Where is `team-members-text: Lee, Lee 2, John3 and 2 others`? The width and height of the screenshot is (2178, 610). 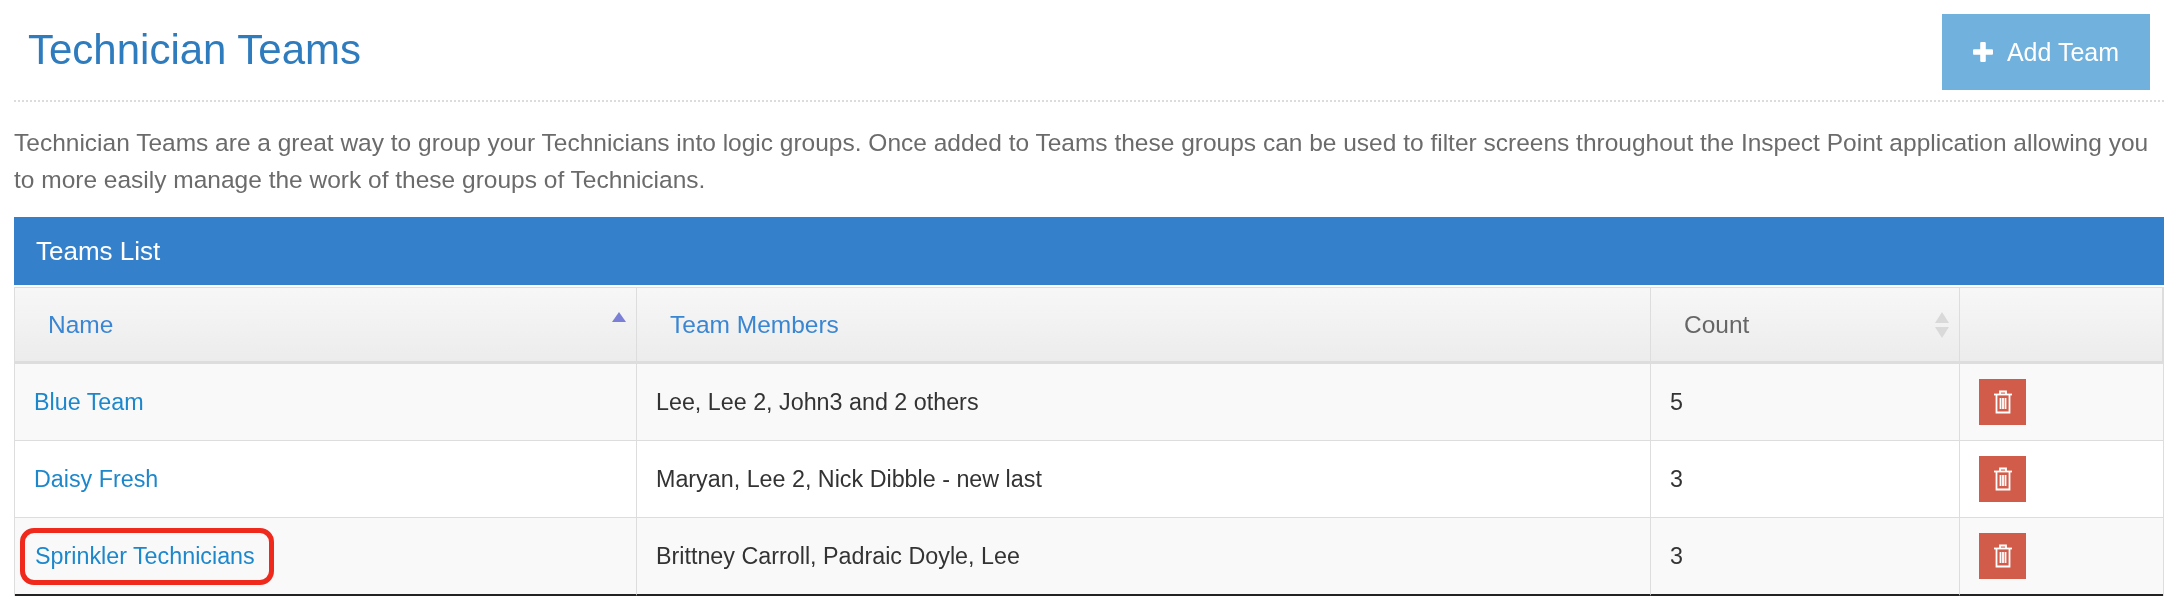 team-members-text: Lee, Lee 2, John3 and 2 others is located at coordinates (817, 402).